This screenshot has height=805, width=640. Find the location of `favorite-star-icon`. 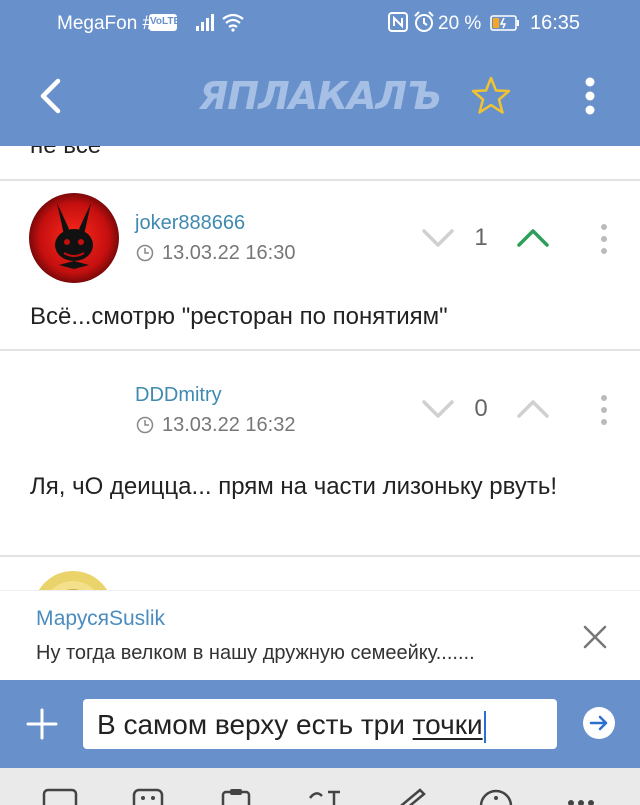

favorite-star-icon is located at coordinates (491, 96).